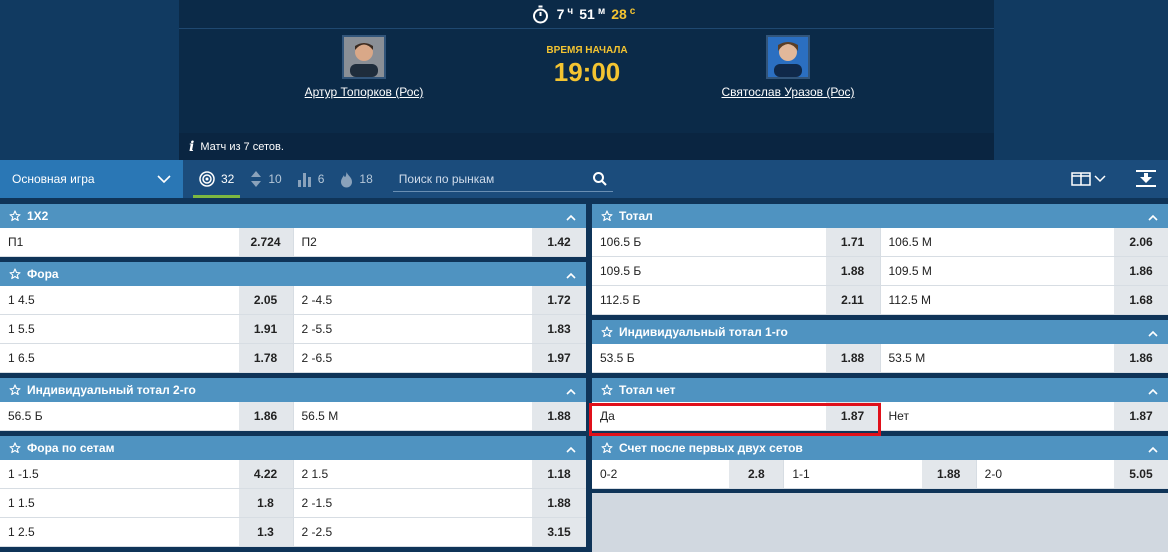 The width and height of the screenshot is (1168, 552). Describe the element at coordinates (559, 532) in the screenshot. I see `outcome-odds-button: 3.15` at that location.